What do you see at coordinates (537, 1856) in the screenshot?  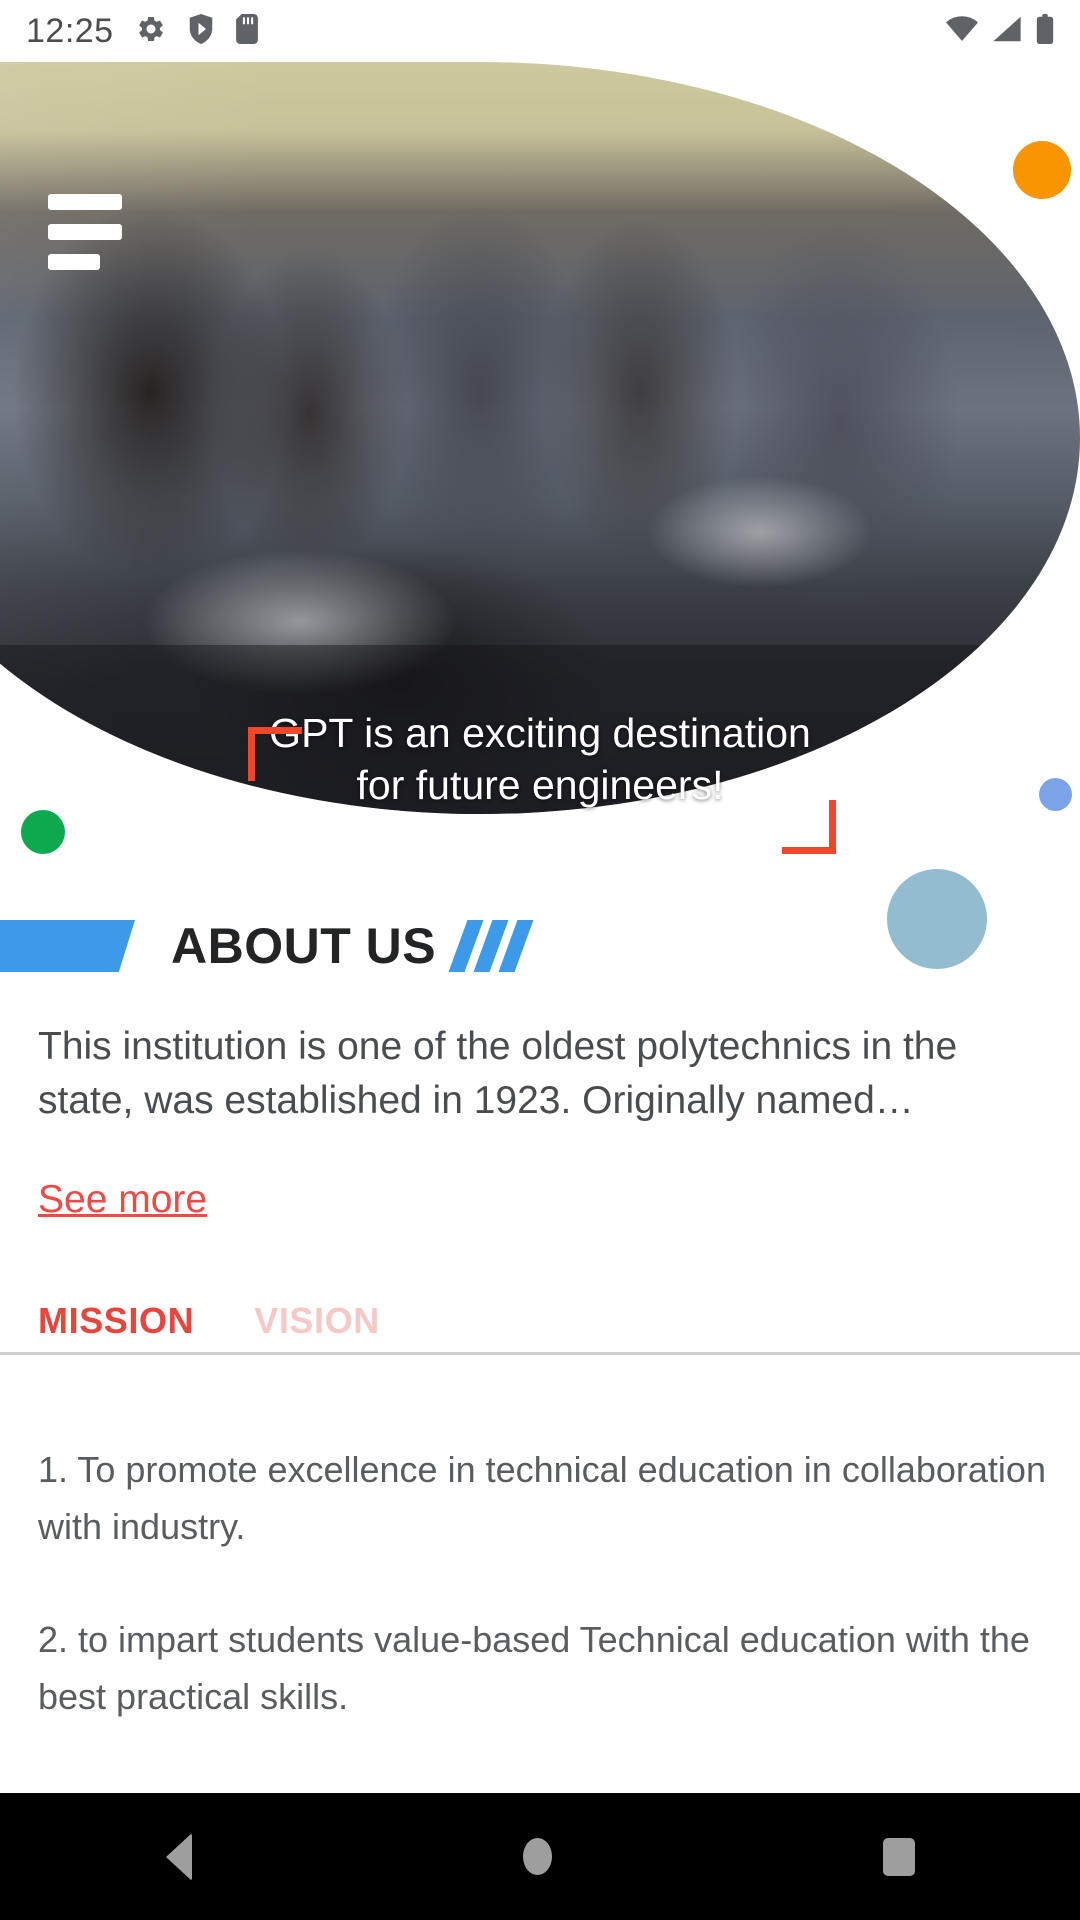 I see `home-button-icon` at bounding box center [537, 1856].